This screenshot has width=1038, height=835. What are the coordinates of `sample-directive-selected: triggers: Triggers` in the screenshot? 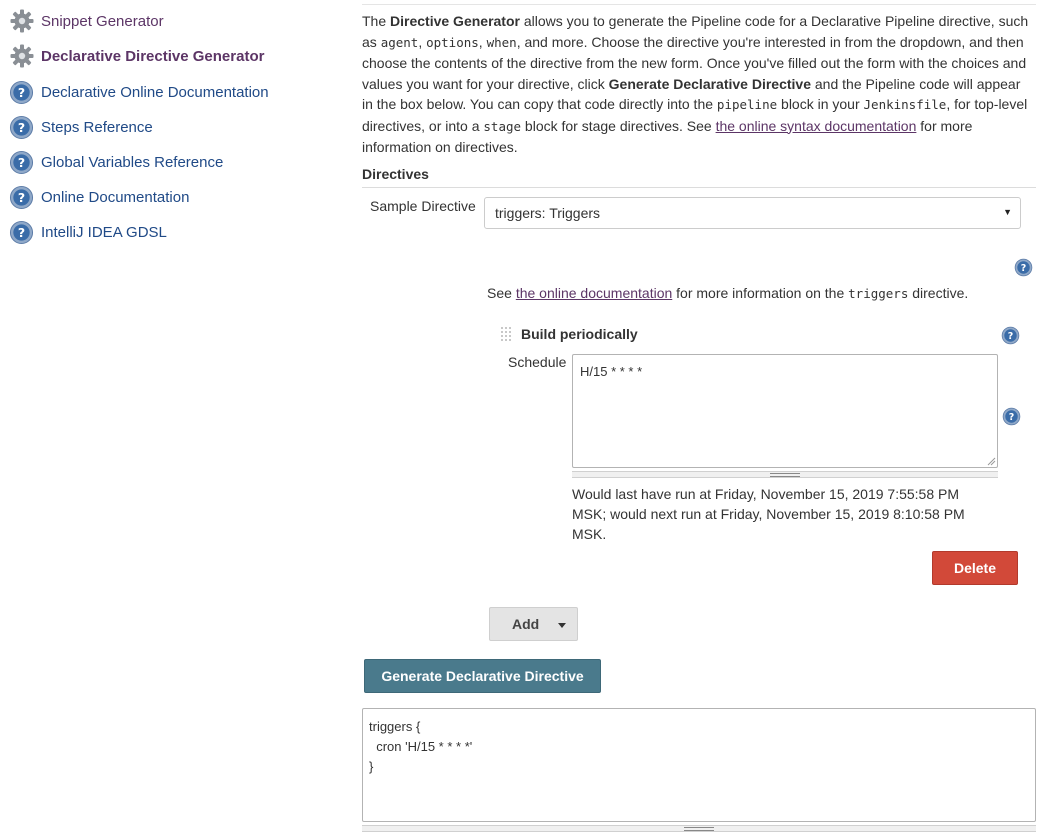 It's located at (548, 213).